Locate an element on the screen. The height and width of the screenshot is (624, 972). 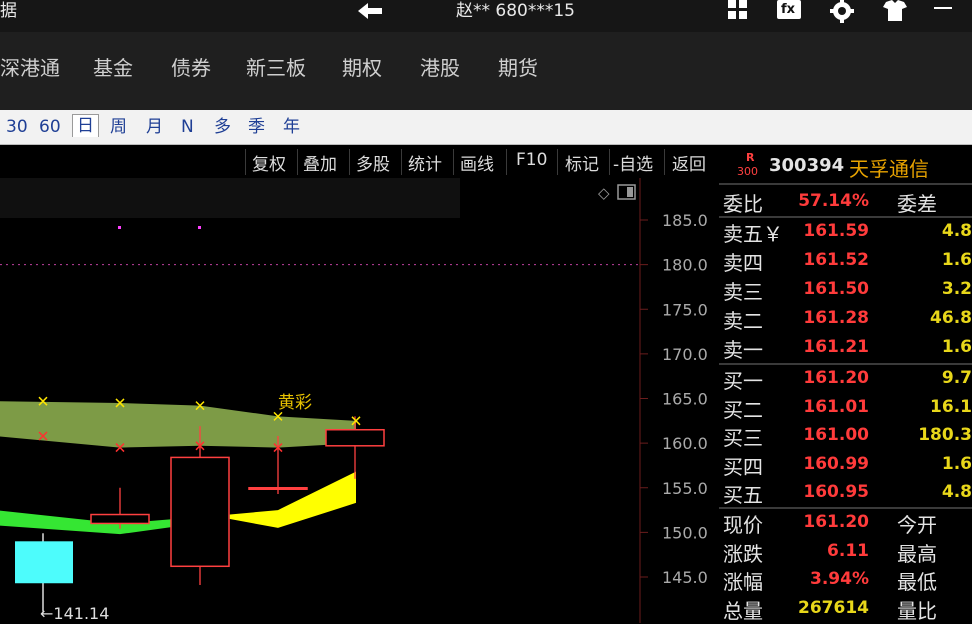
commission-row: 委比 57.14% 委差 is located at coordinates (845, 202).